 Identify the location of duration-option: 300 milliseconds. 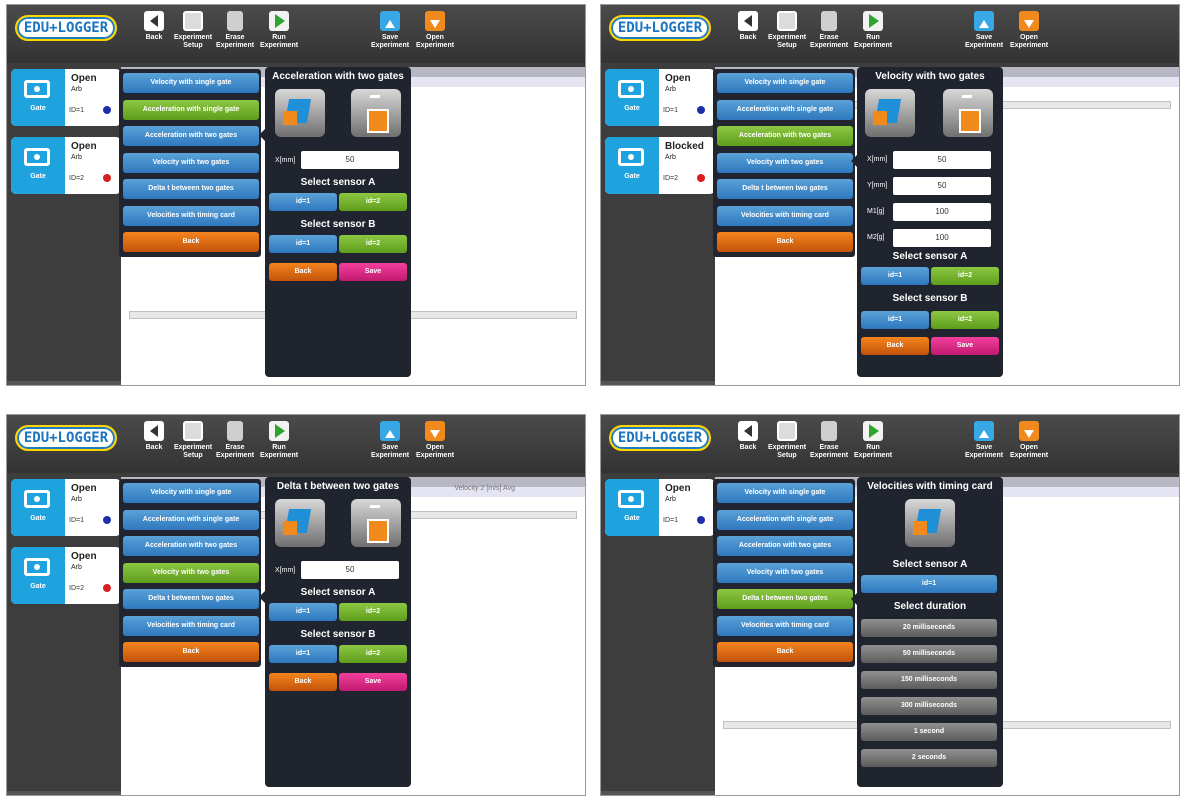
(929, 706).